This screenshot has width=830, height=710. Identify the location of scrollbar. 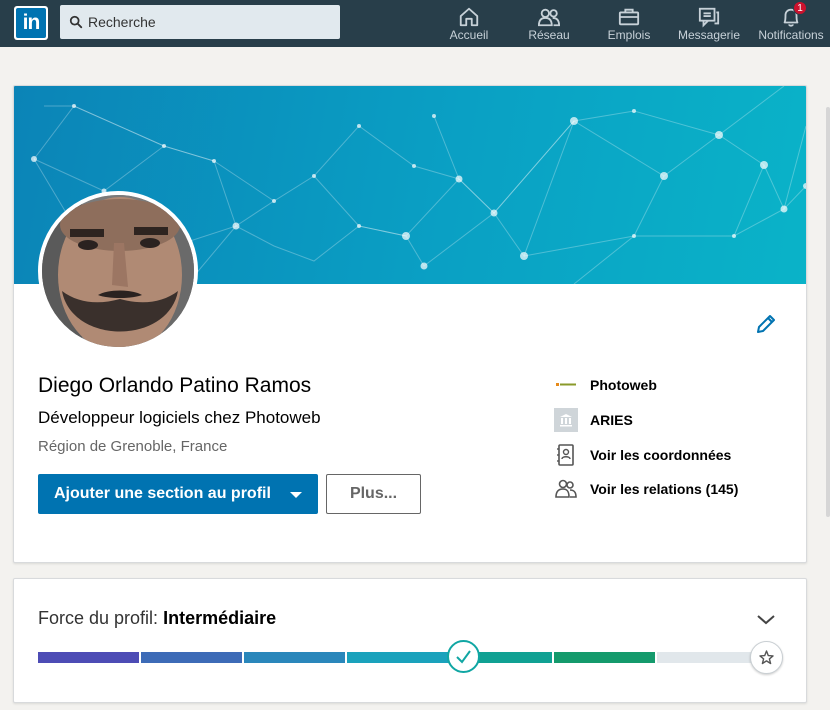
(827, 378).